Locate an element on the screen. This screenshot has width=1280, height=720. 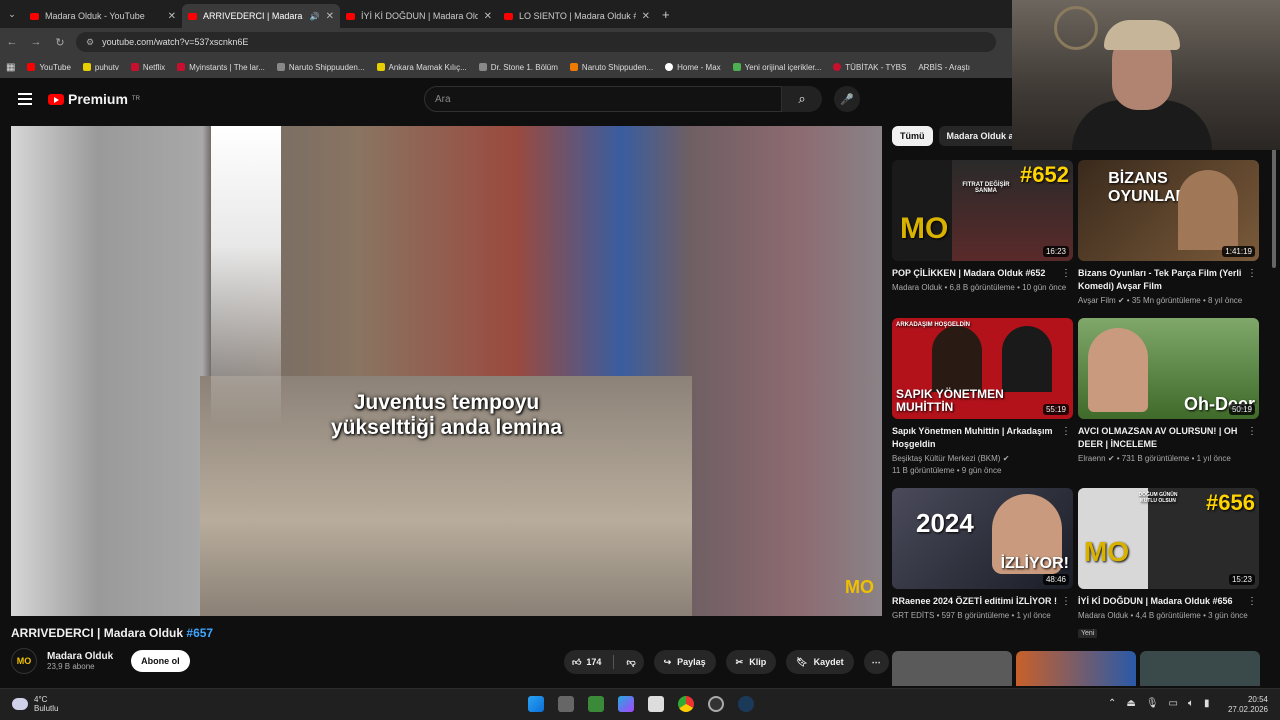
browser-tab-active: ARRIVEDERCI | Madara Olduk #657🔊✕ is located at coordinates (261, 16).